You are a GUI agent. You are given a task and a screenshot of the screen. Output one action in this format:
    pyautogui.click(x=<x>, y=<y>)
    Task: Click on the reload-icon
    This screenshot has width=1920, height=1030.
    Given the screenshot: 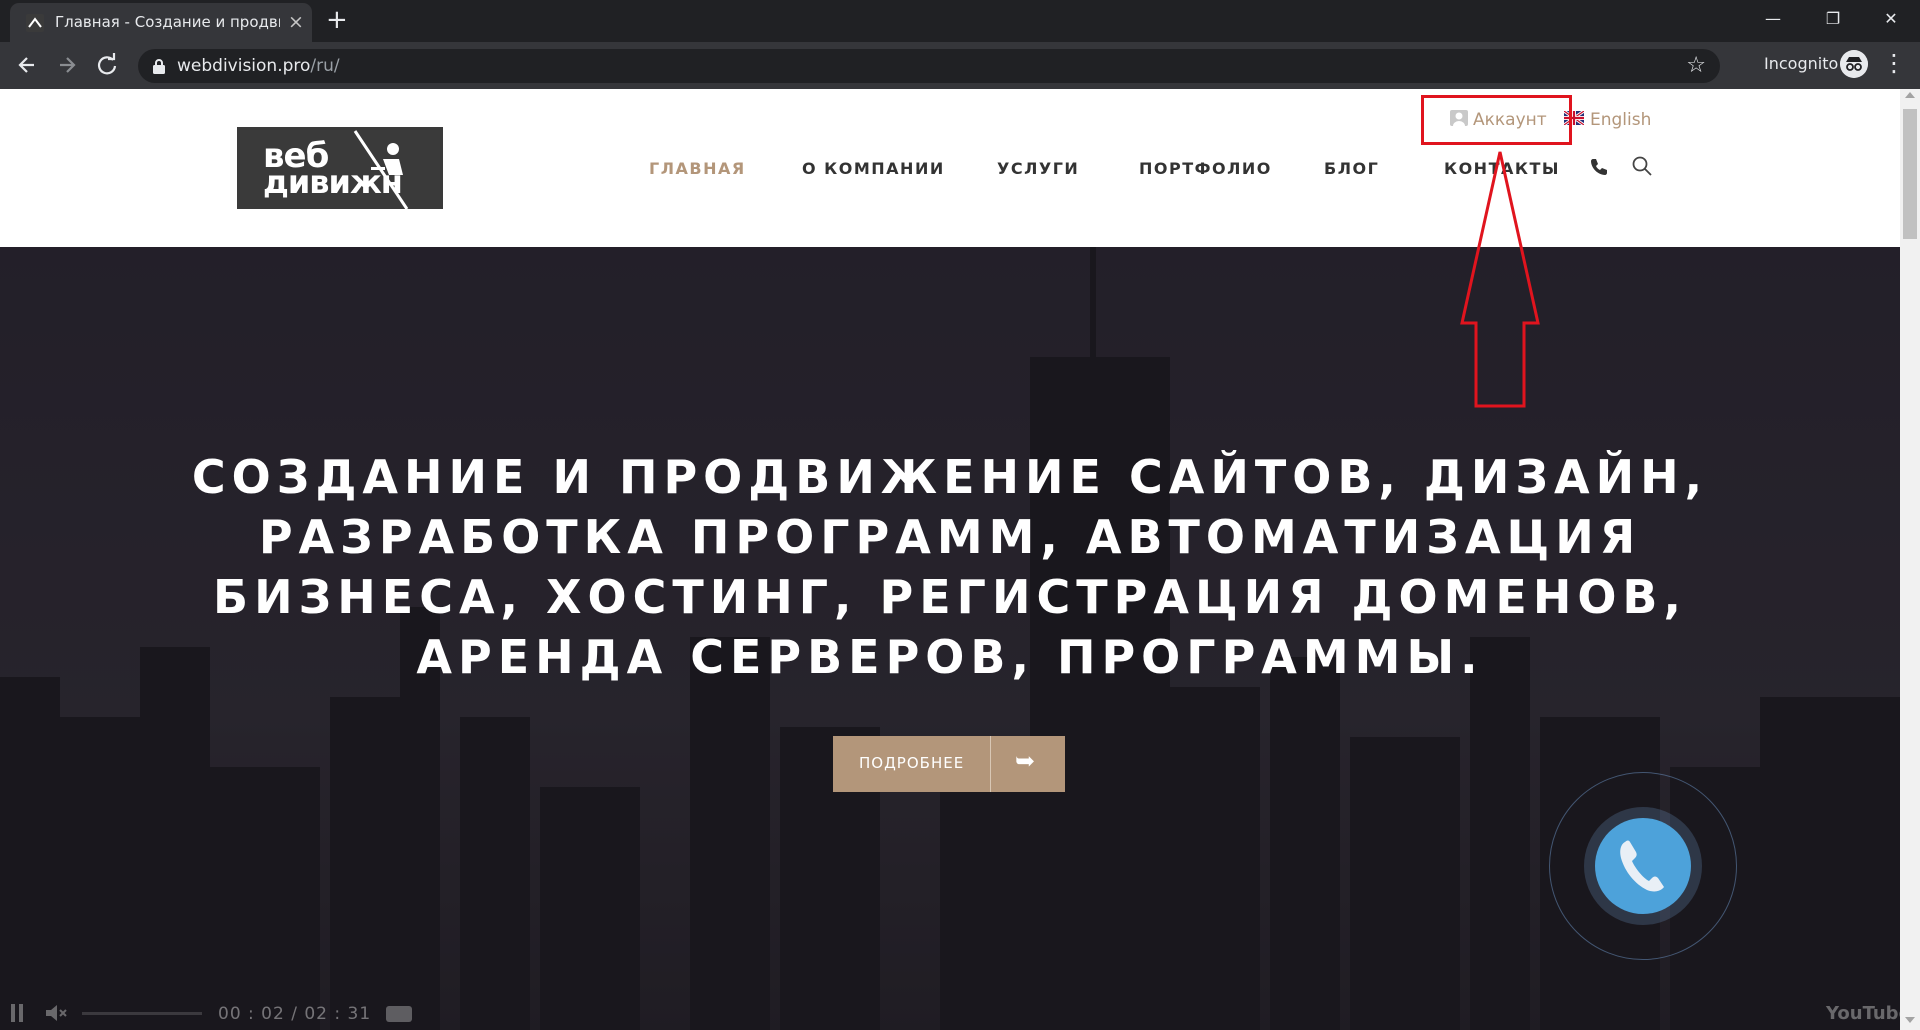 What is the action you would take?
    pyautogui.click(x=107, y=65)
    